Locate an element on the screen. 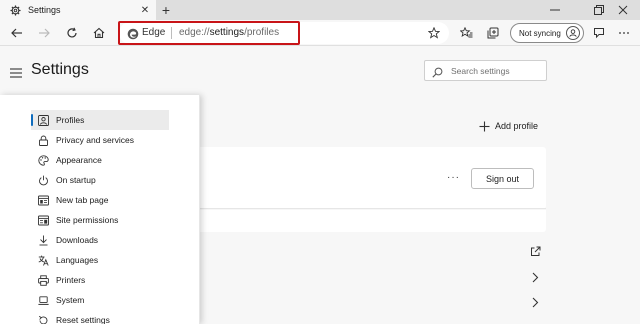  more-menu-button is located at coordinates (624, 33).